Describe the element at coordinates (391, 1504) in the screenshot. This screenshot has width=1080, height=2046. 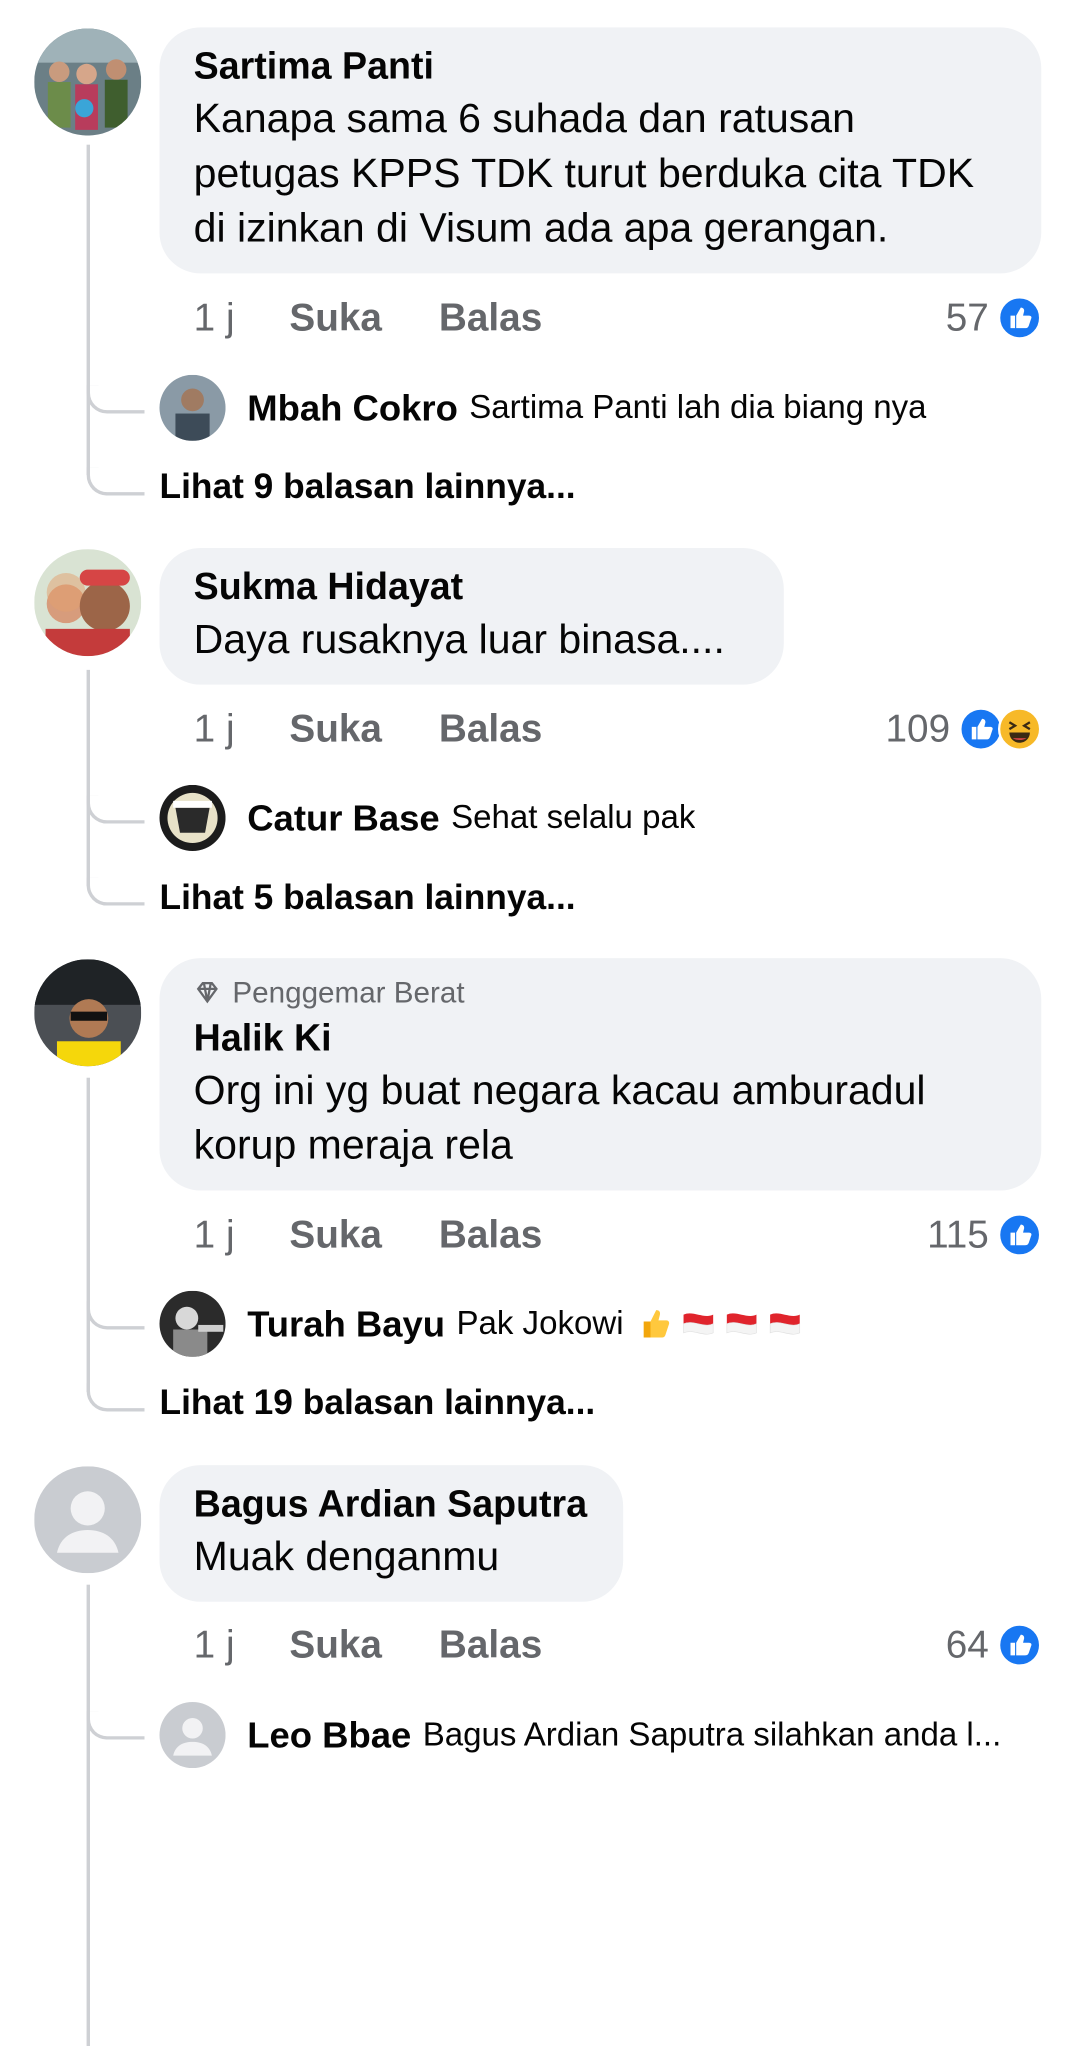
I see `comment-author: Bagus Ardian Saputra` at that location.